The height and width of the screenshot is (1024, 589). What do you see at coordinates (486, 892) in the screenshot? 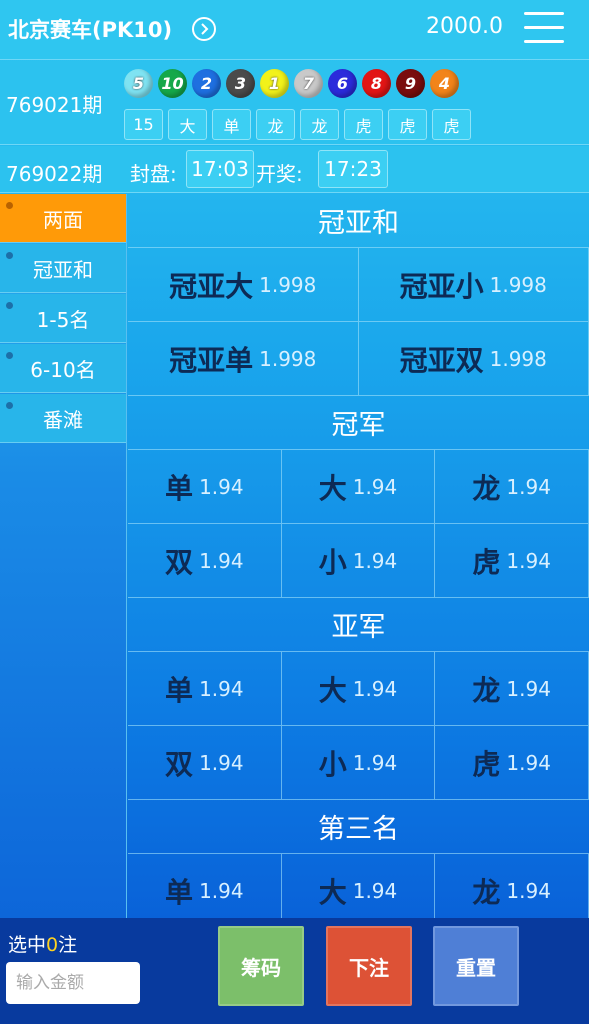
I see `bet-option-name: 龙` at bounding box center [486, 892].